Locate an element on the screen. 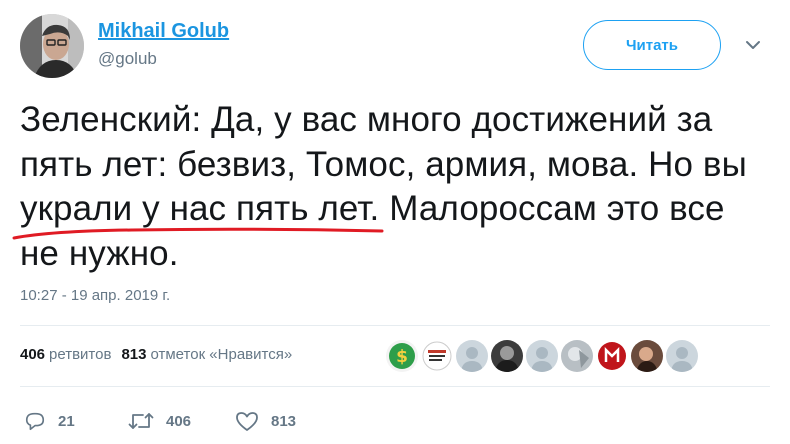 Image resolution: width=790 pixels, height=444 pixels. silver-photo-avatar-icon is located at coordinates (577, 356).